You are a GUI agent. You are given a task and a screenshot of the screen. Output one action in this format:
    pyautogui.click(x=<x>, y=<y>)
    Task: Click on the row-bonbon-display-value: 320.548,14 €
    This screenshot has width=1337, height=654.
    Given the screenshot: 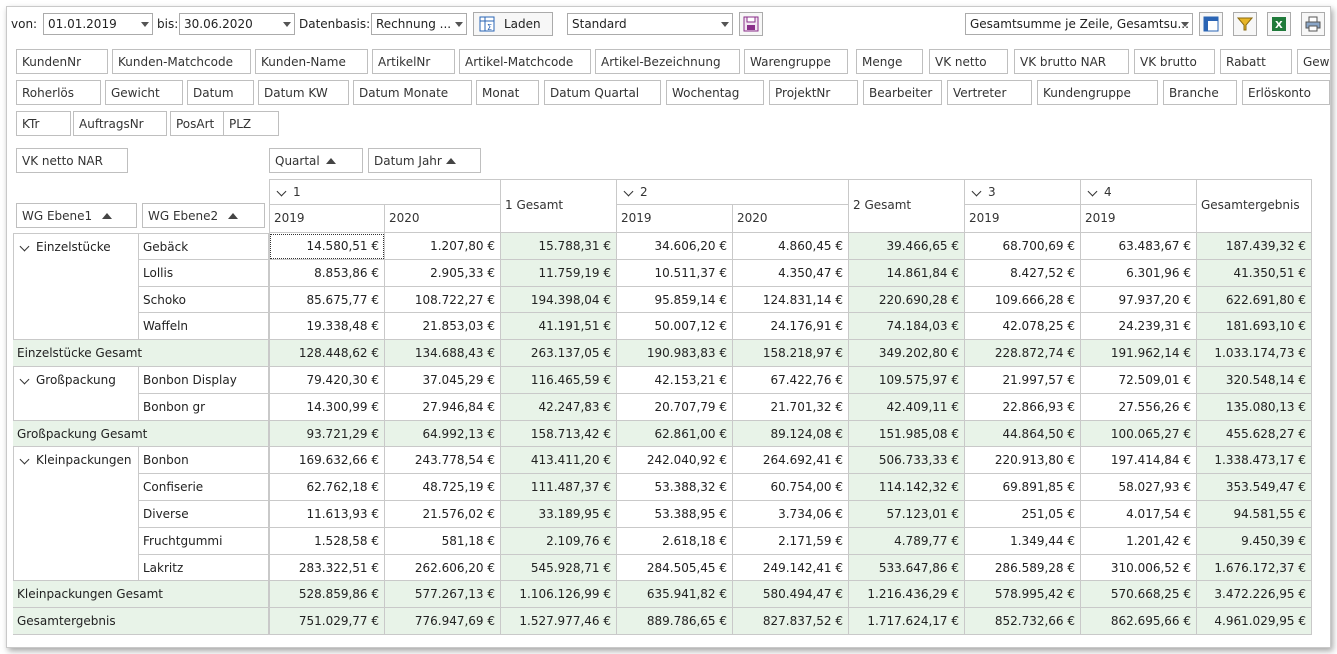 What is the action you would take?
    pyautogui.click(x=1254, y=380)
    